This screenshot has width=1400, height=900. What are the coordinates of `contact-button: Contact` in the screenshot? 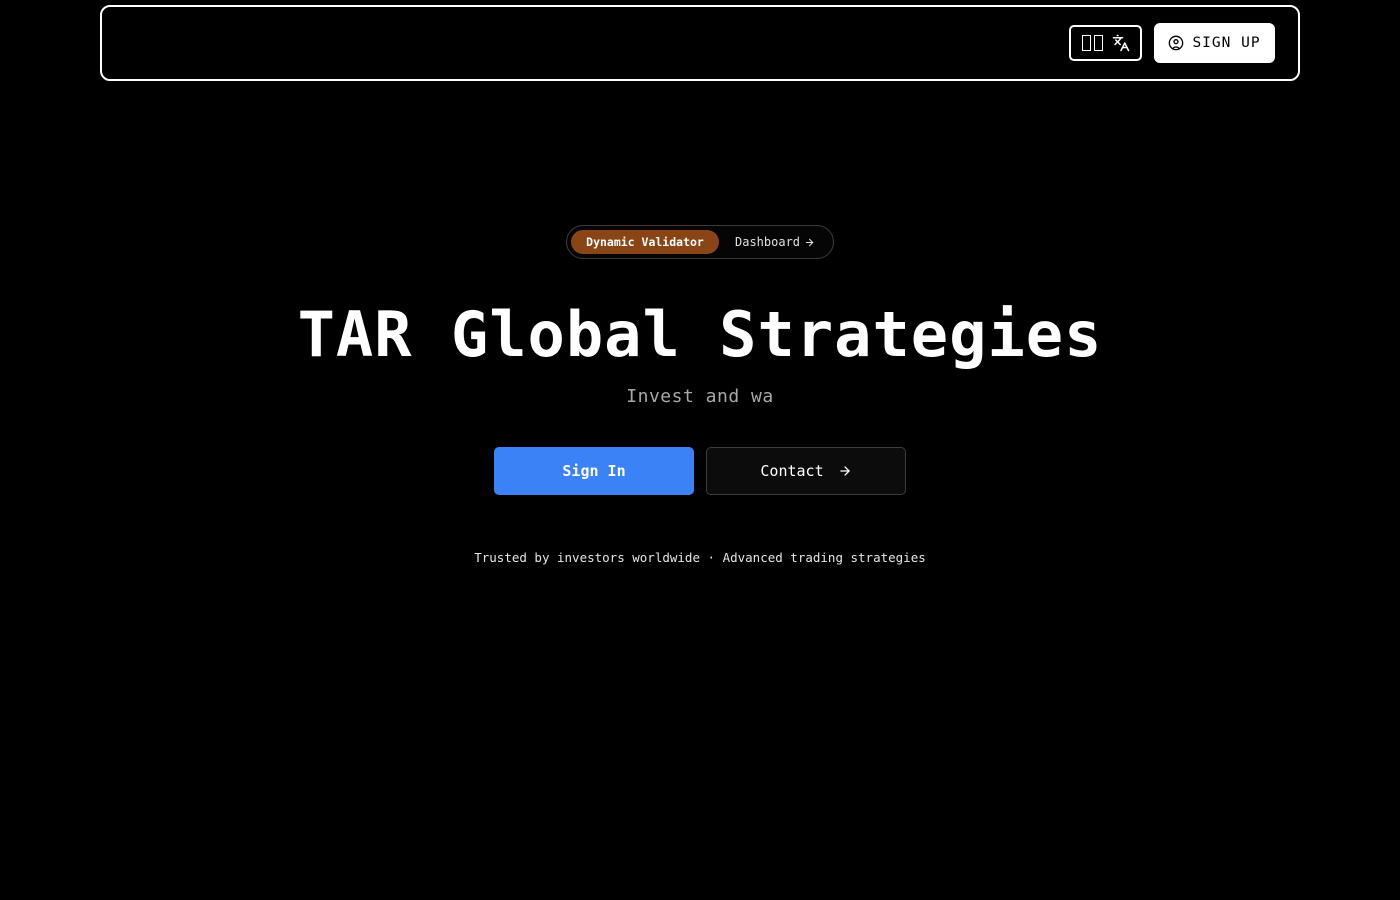 It's located at (806, 471).